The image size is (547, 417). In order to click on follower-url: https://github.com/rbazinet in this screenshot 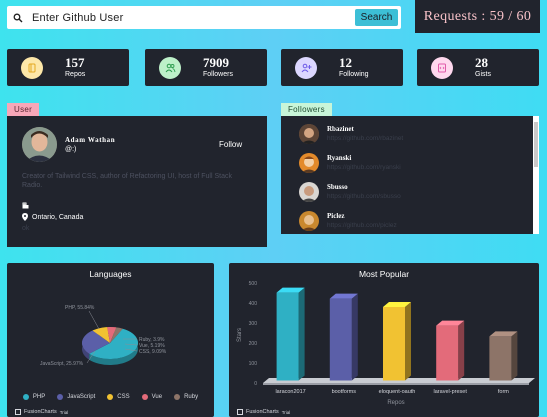, I will do `click(365, 138)`.